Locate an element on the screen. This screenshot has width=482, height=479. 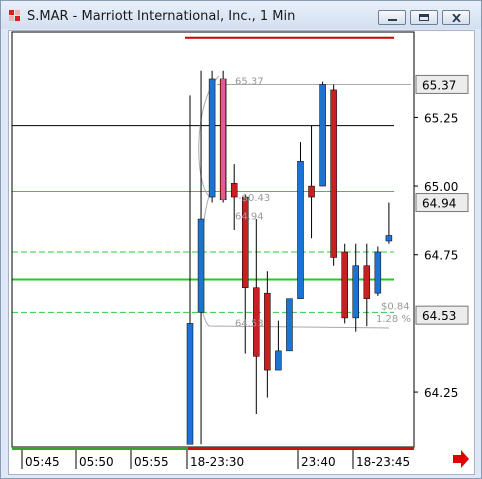
x-tick-label: 05:55 is located at coordinates (151, 462).